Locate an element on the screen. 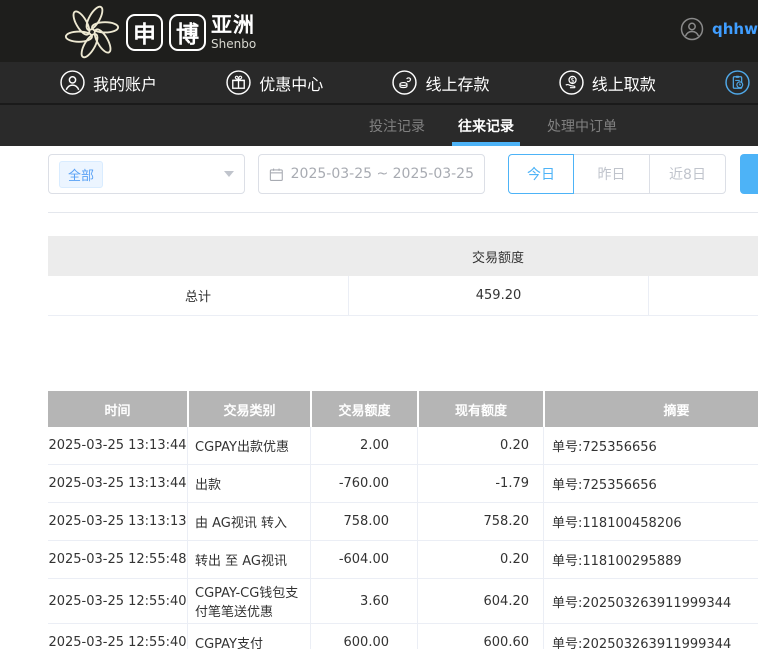  filter-bar: 全部 2025-03-25 ~ 2025-03-25 今日 昨日 近8日 is located at coordinates (403, 174).